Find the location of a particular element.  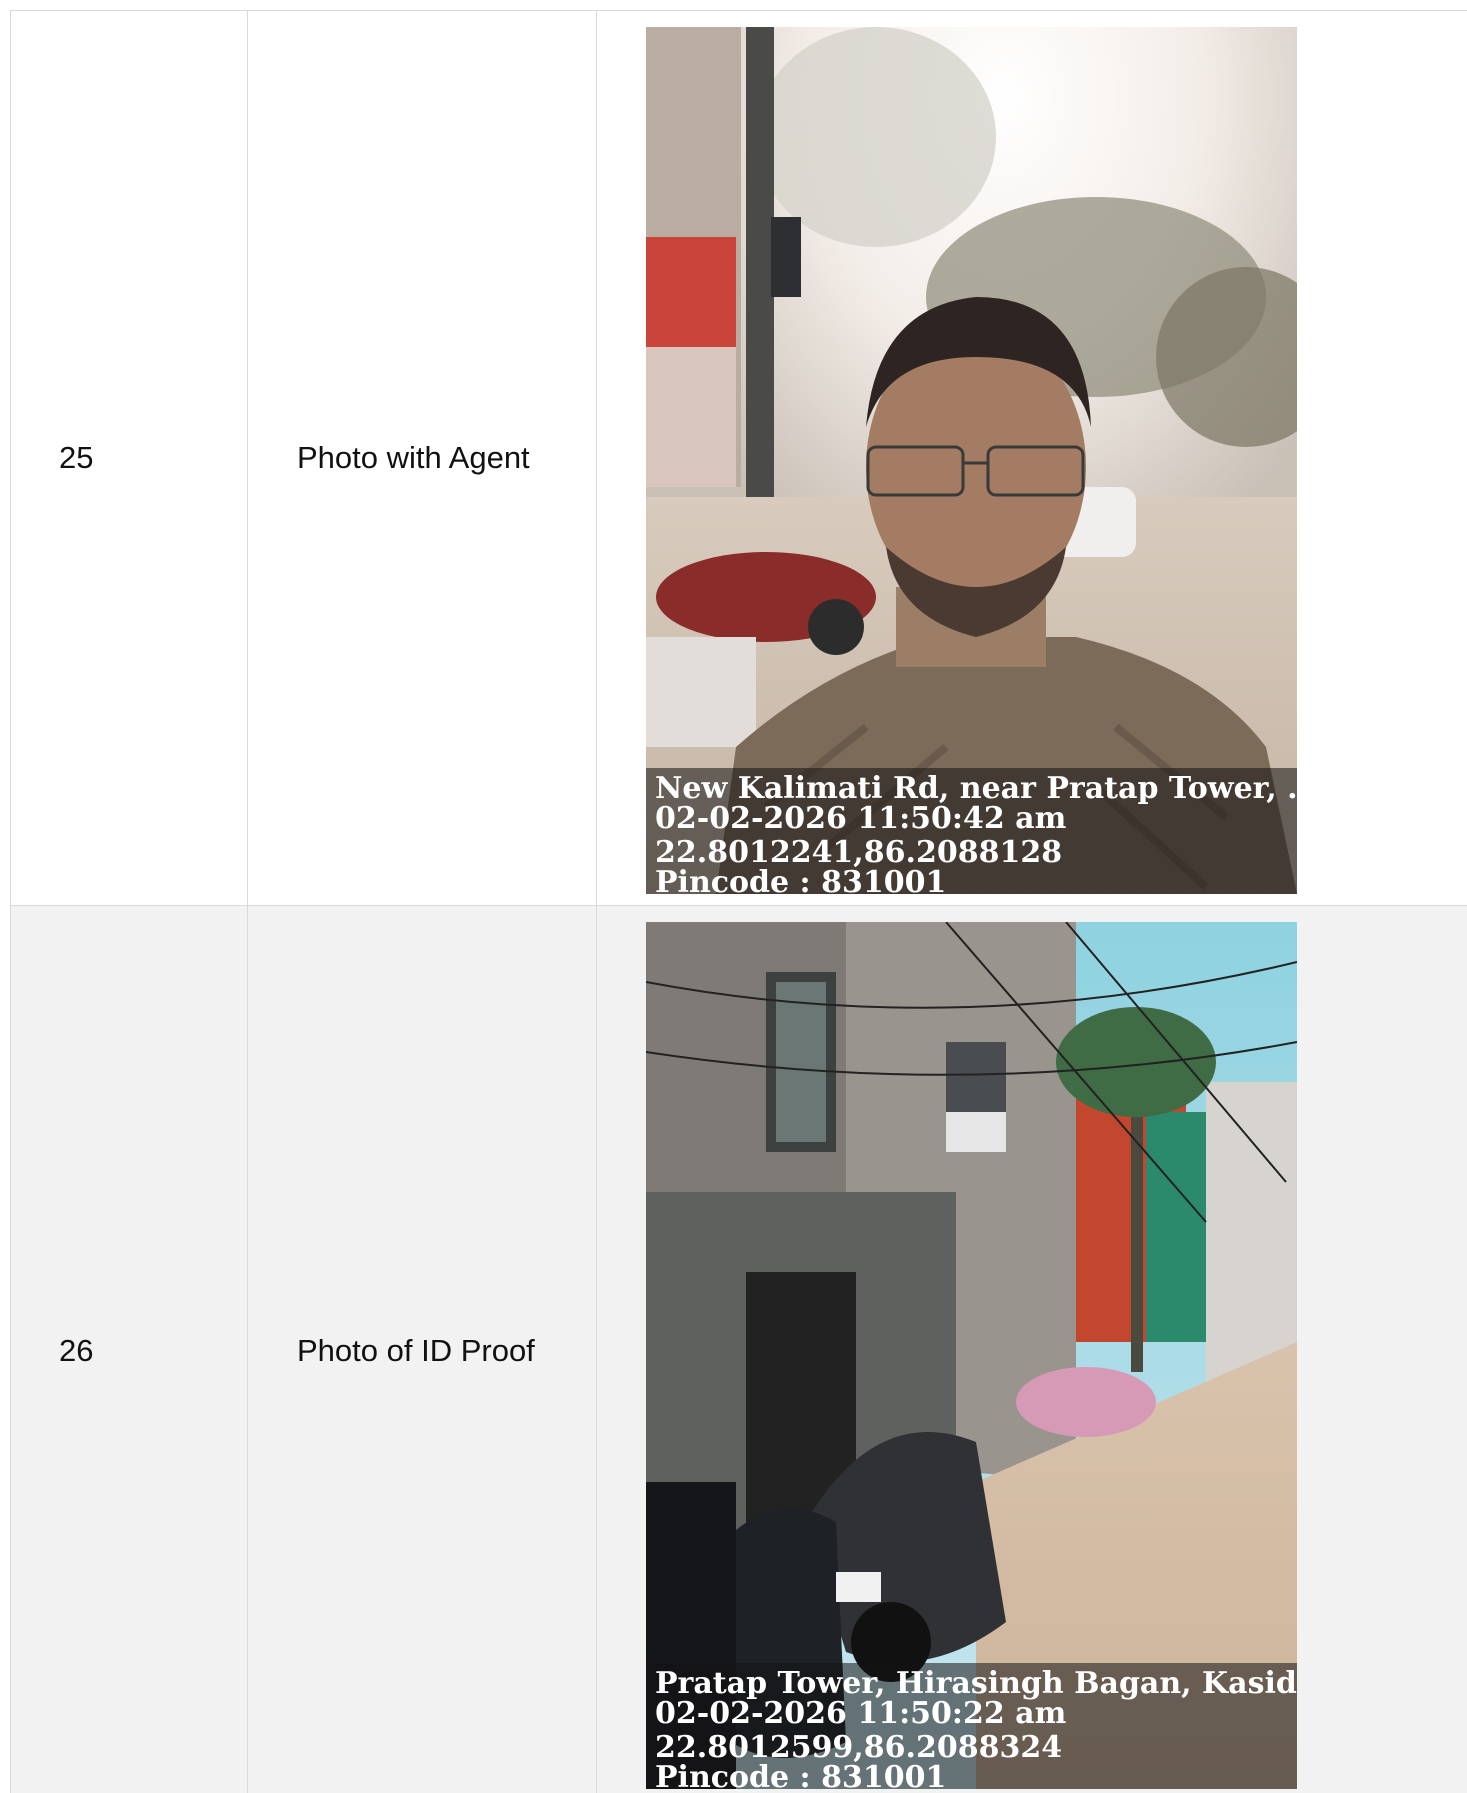

row-label: Photo of ID Proof is located at coordinates (422, 1349).